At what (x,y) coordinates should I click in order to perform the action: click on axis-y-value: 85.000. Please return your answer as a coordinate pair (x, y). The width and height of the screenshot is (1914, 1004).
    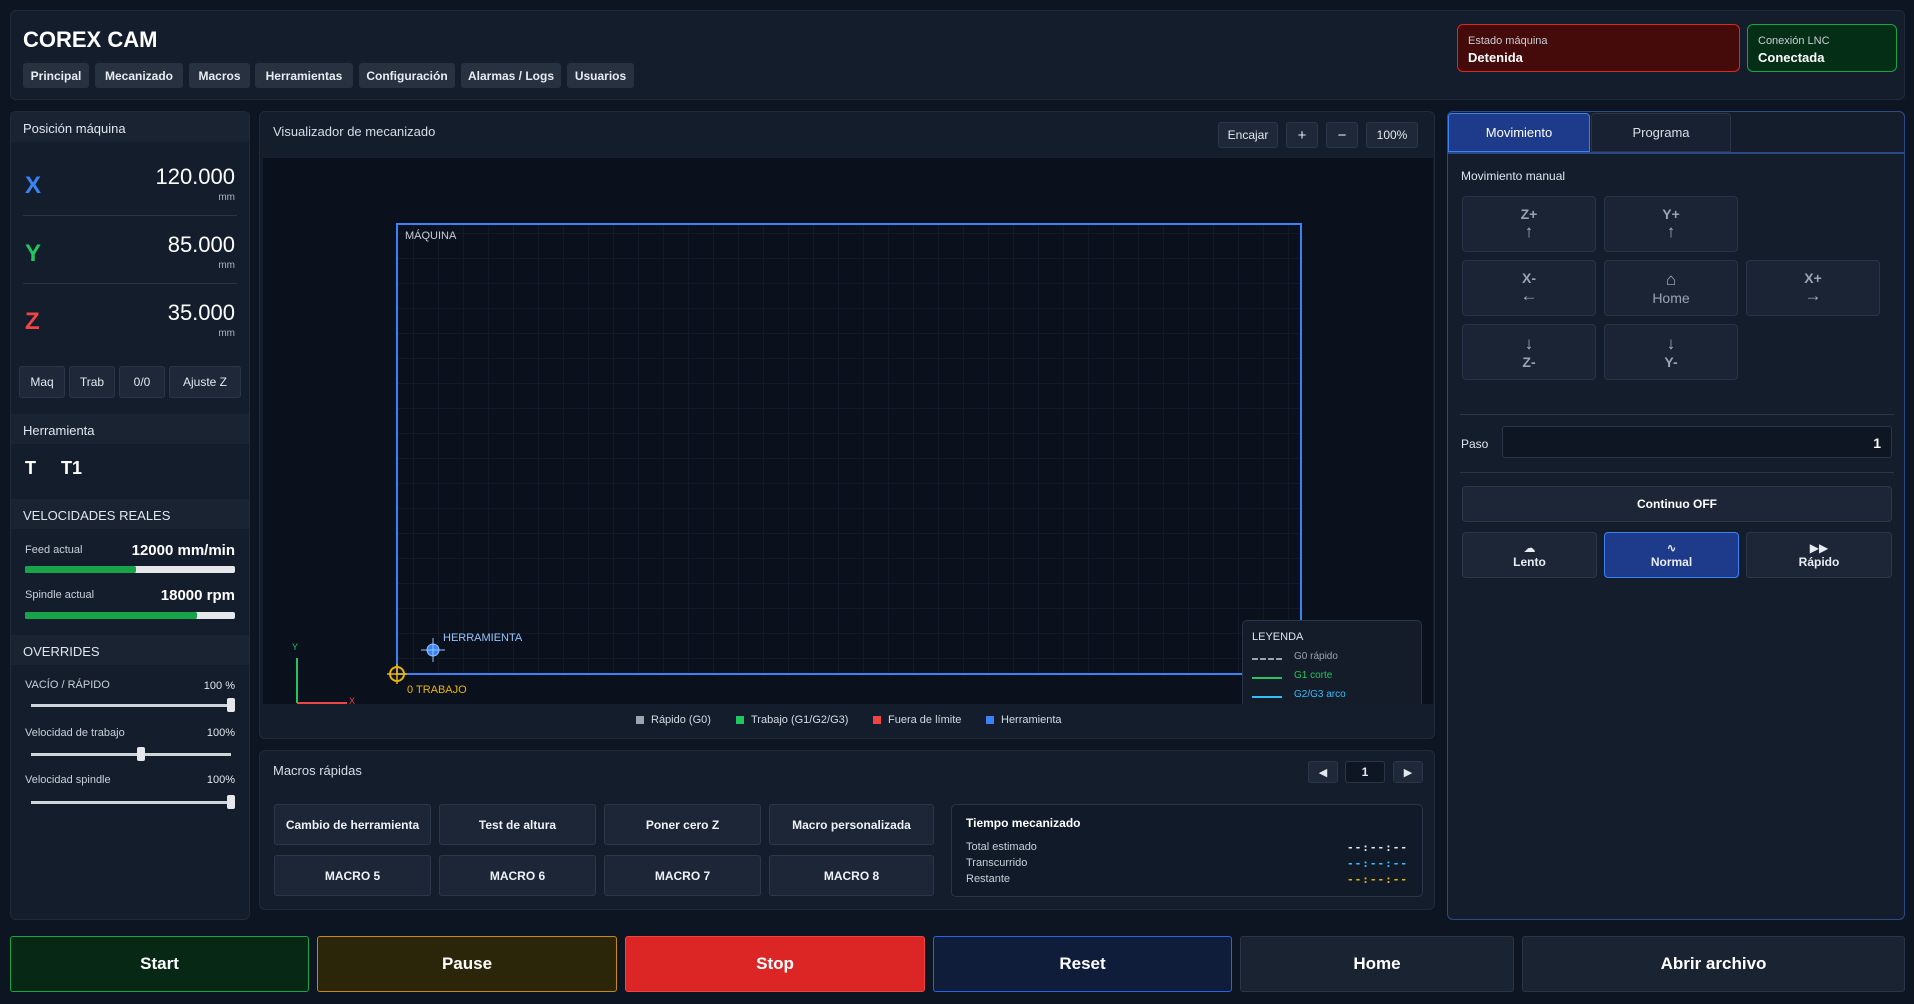
    Looking at the image, I should click on (201, 244).